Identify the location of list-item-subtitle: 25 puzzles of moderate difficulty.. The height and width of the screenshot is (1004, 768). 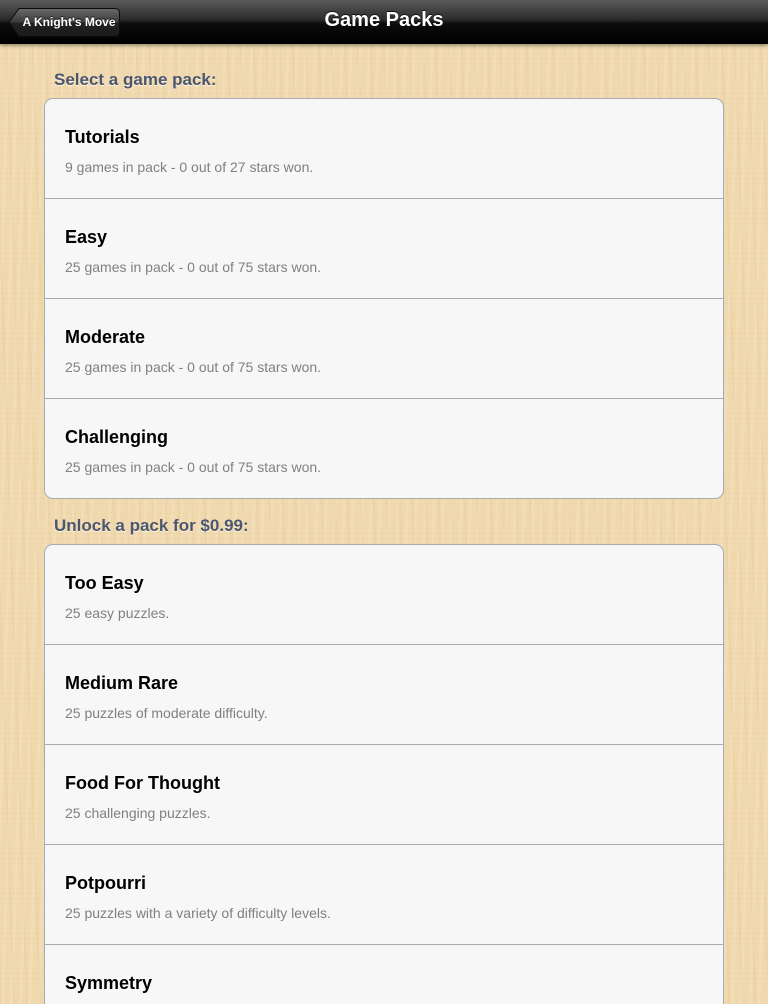
(166, 713).